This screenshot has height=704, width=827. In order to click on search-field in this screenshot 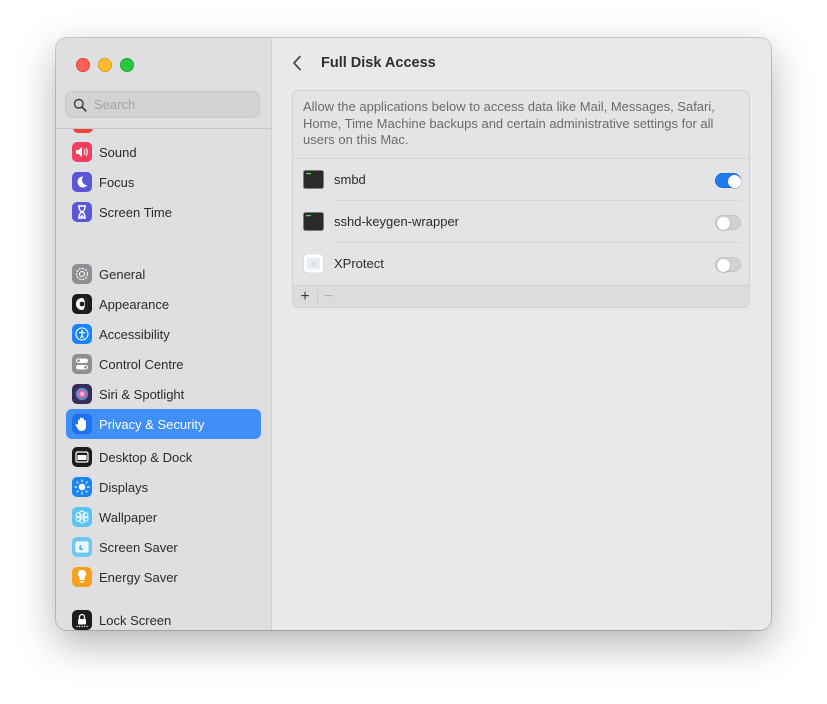, I will do `click(162, 104)`.